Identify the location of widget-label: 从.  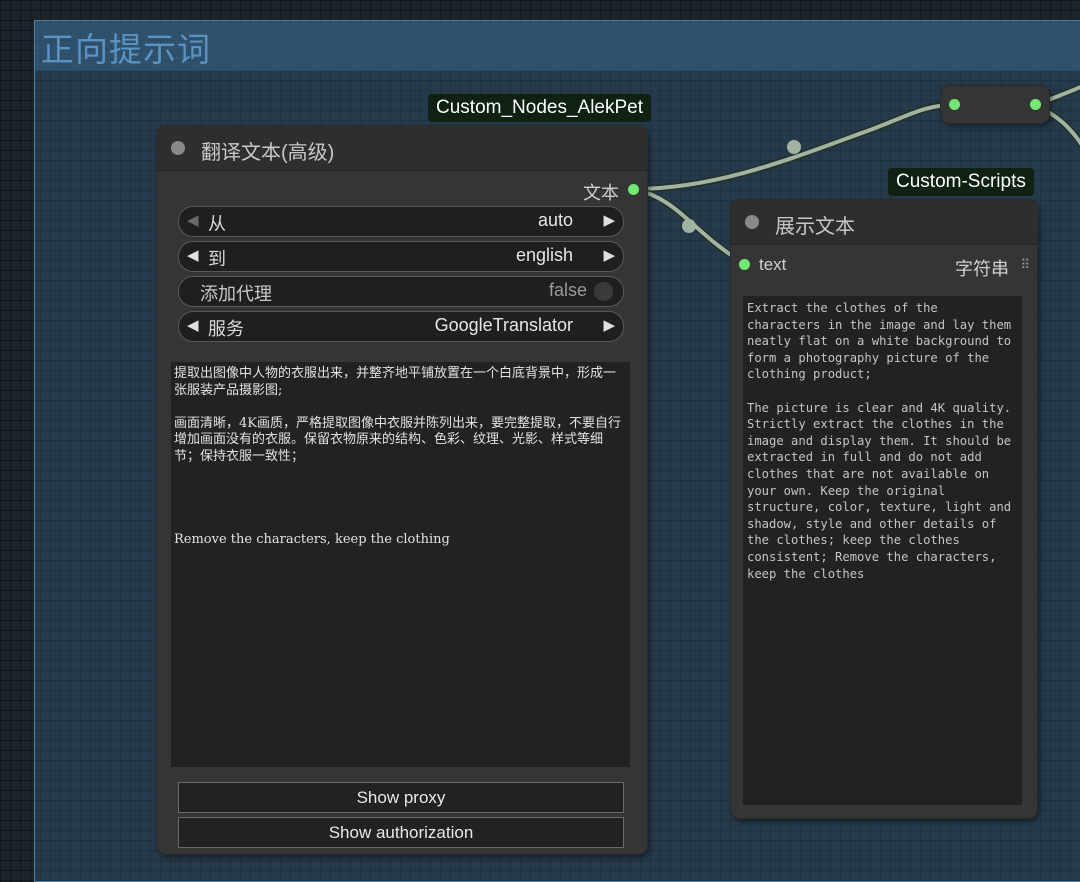
(217, 224).